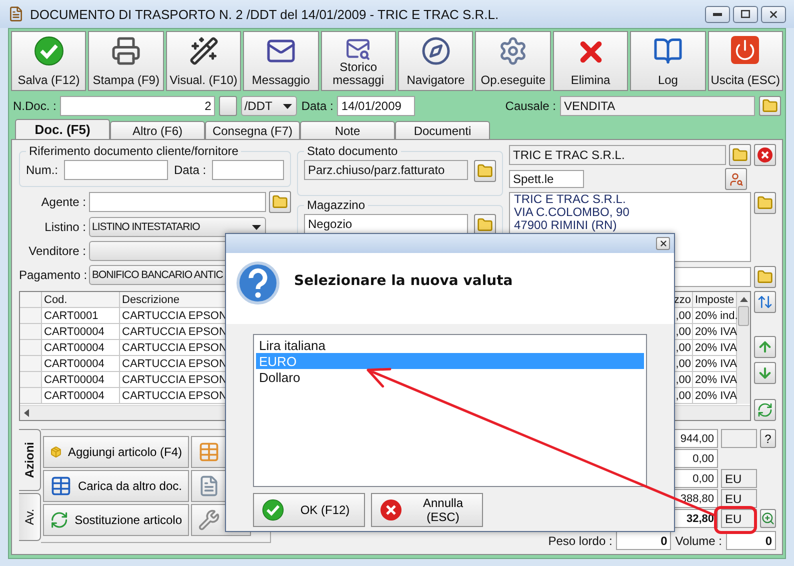 The image size is (794, 566). I want to click on column-header: Cod., so click(81, 300).